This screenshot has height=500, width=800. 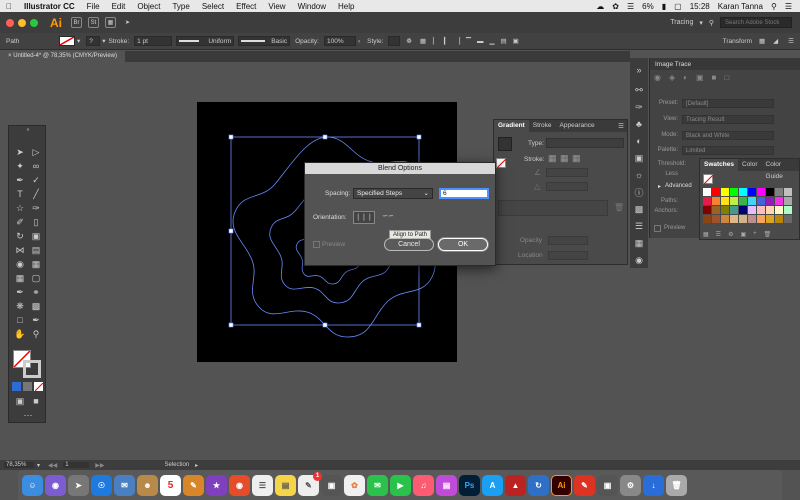 What do you see at coordinates (740, 6) in the screenshot?
I see `menubar-user: Karan Tanna` at bounding box center [740, 6].